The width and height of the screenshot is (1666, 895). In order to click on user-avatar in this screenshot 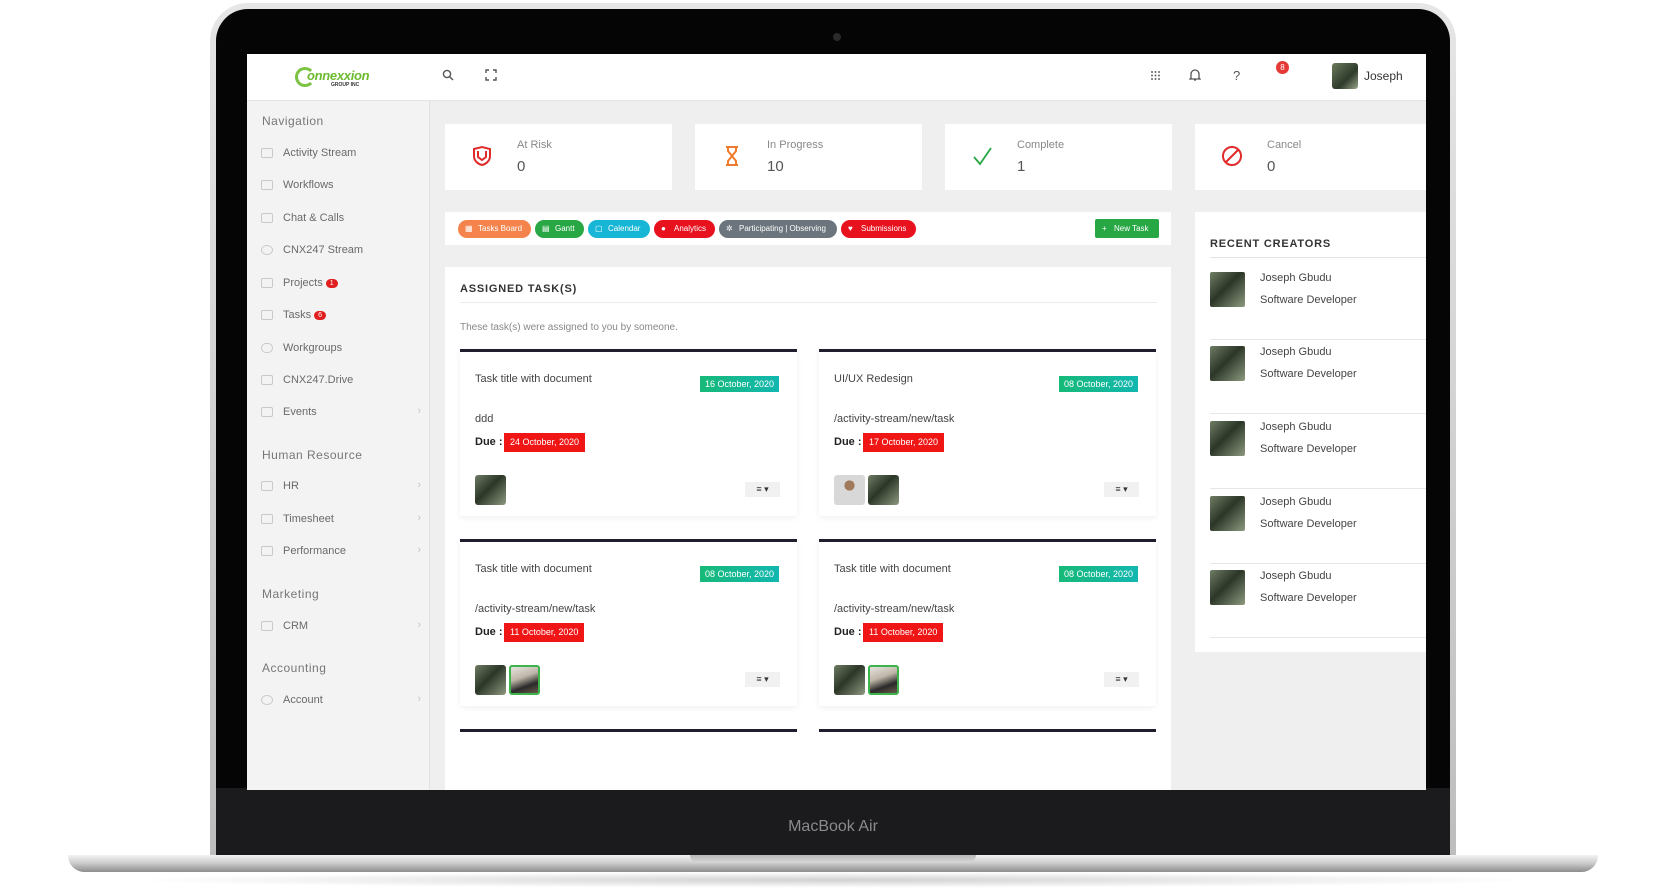, I will do `click(1345, 76)`.